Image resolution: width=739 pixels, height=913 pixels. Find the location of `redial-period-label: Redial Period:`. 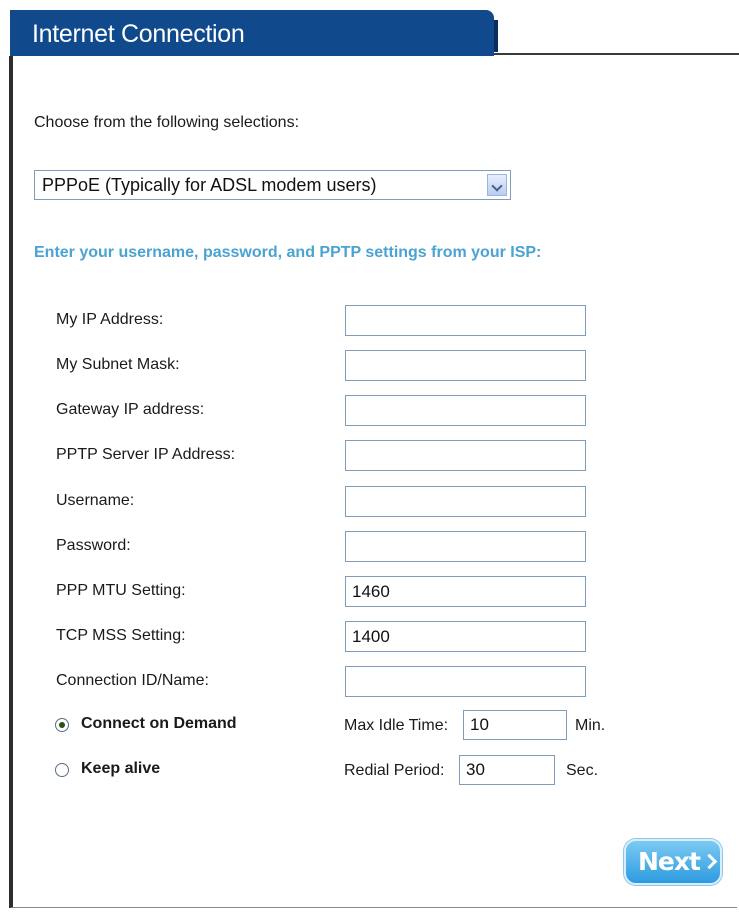

redial-period-label: Redial Period: is located at coordinates (394, 770).